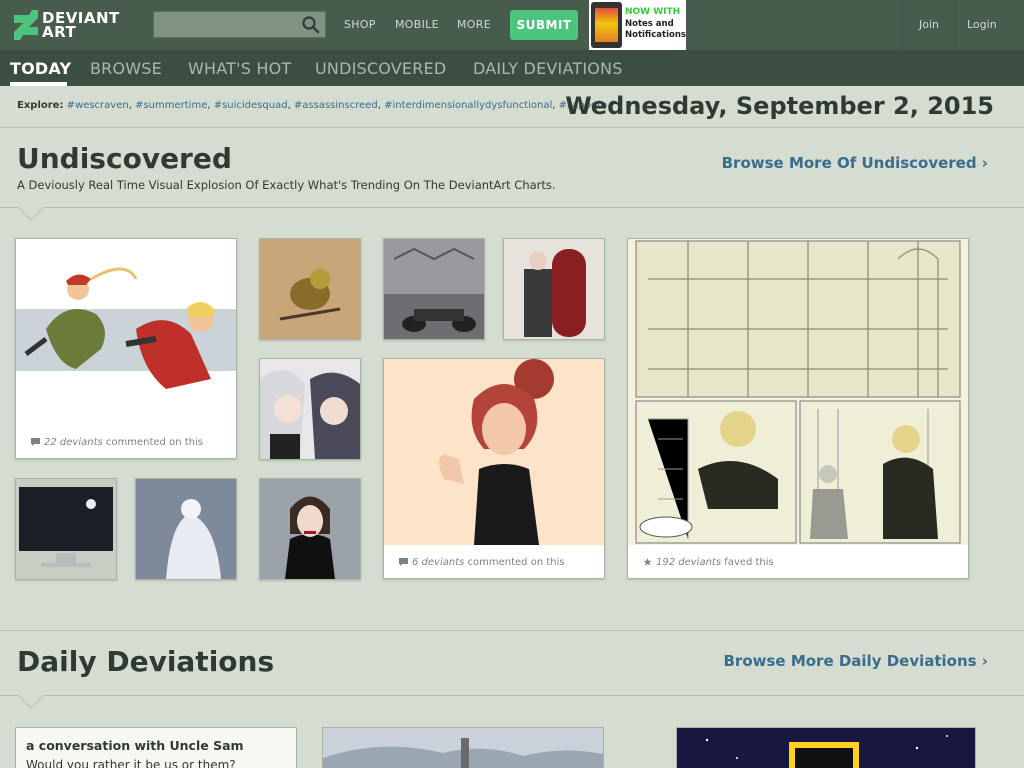 The image size is (1024, 768). I want to click on card-stats: 6 deviants commented on this, so click(482, 562).